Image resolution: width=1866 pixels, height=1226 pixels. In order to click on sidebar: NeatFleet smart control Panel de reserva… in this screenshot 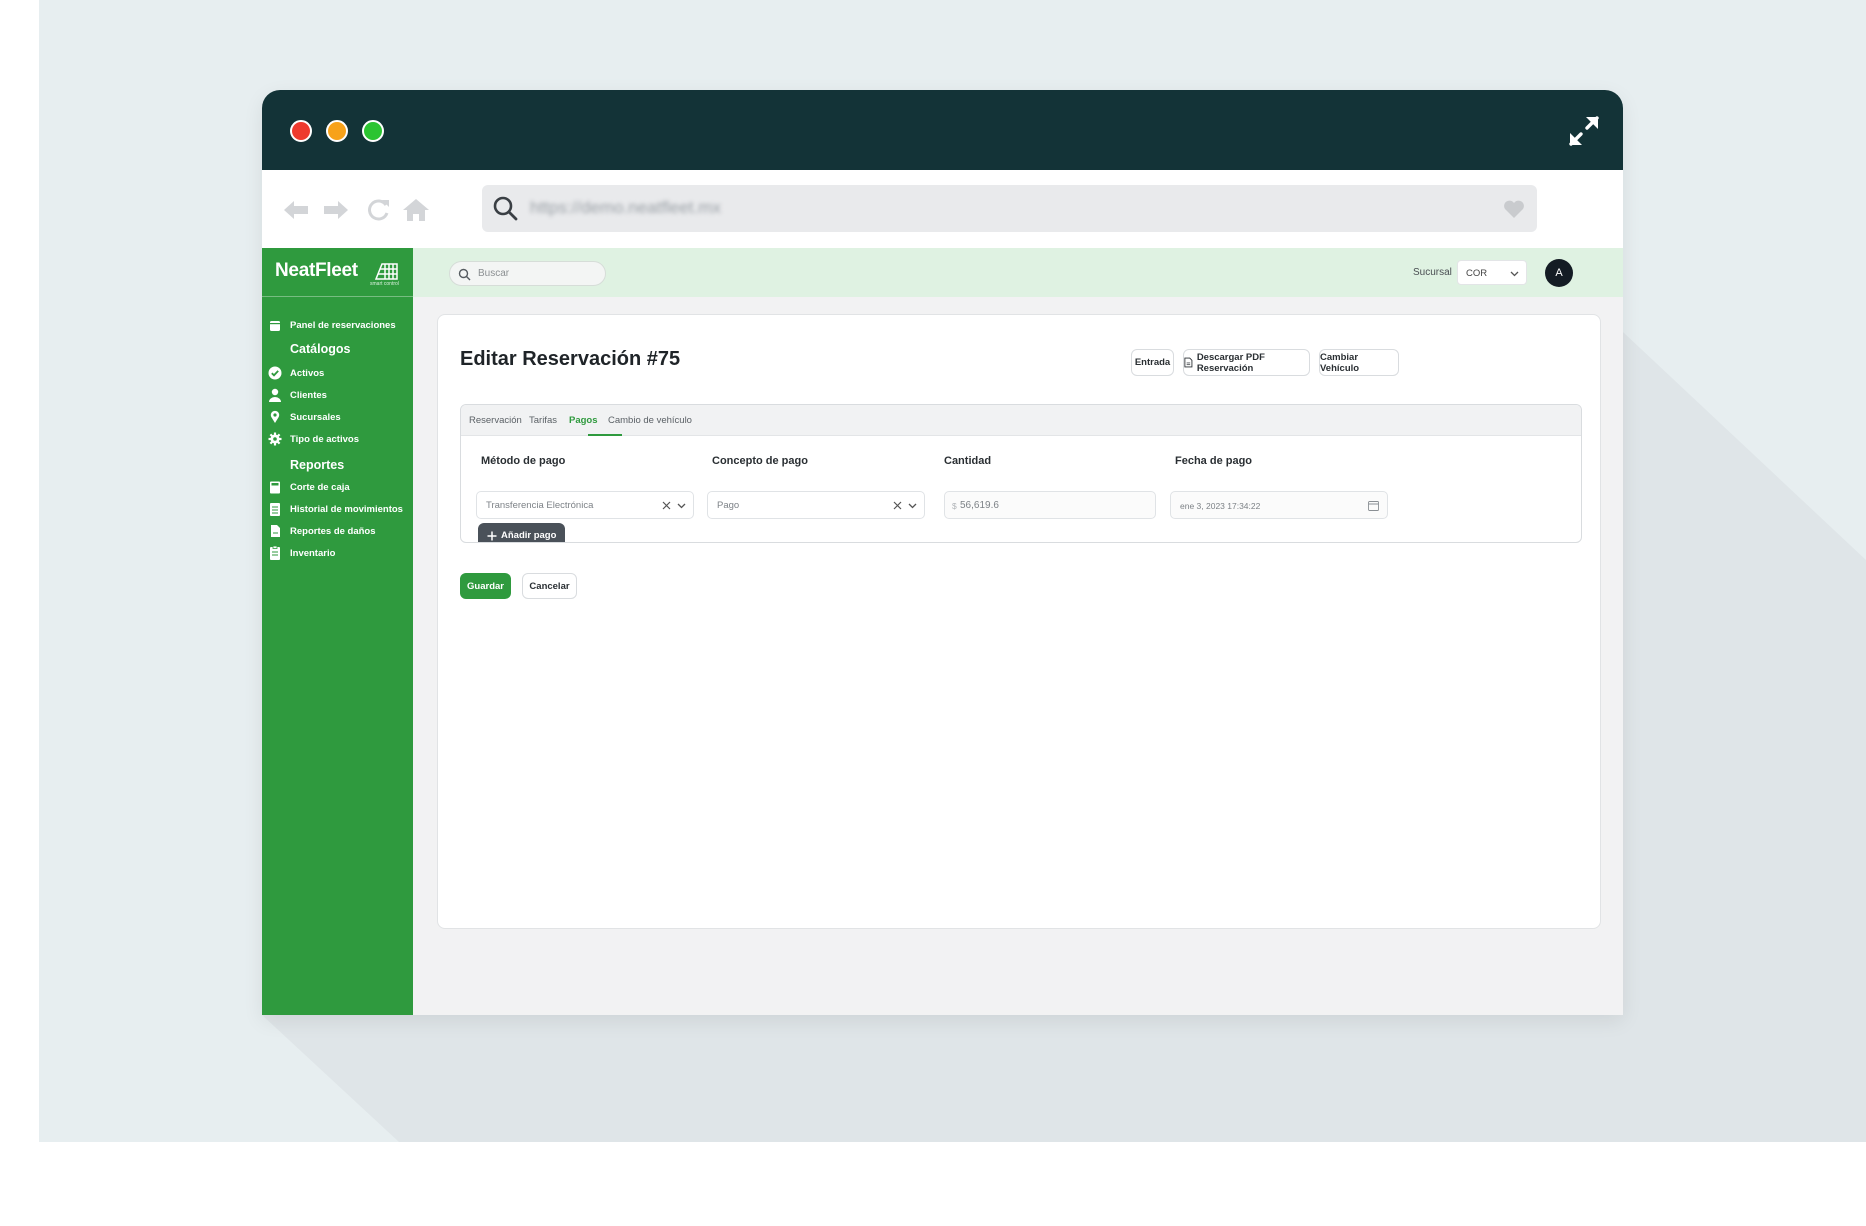, I will do `click(337, 631)`.